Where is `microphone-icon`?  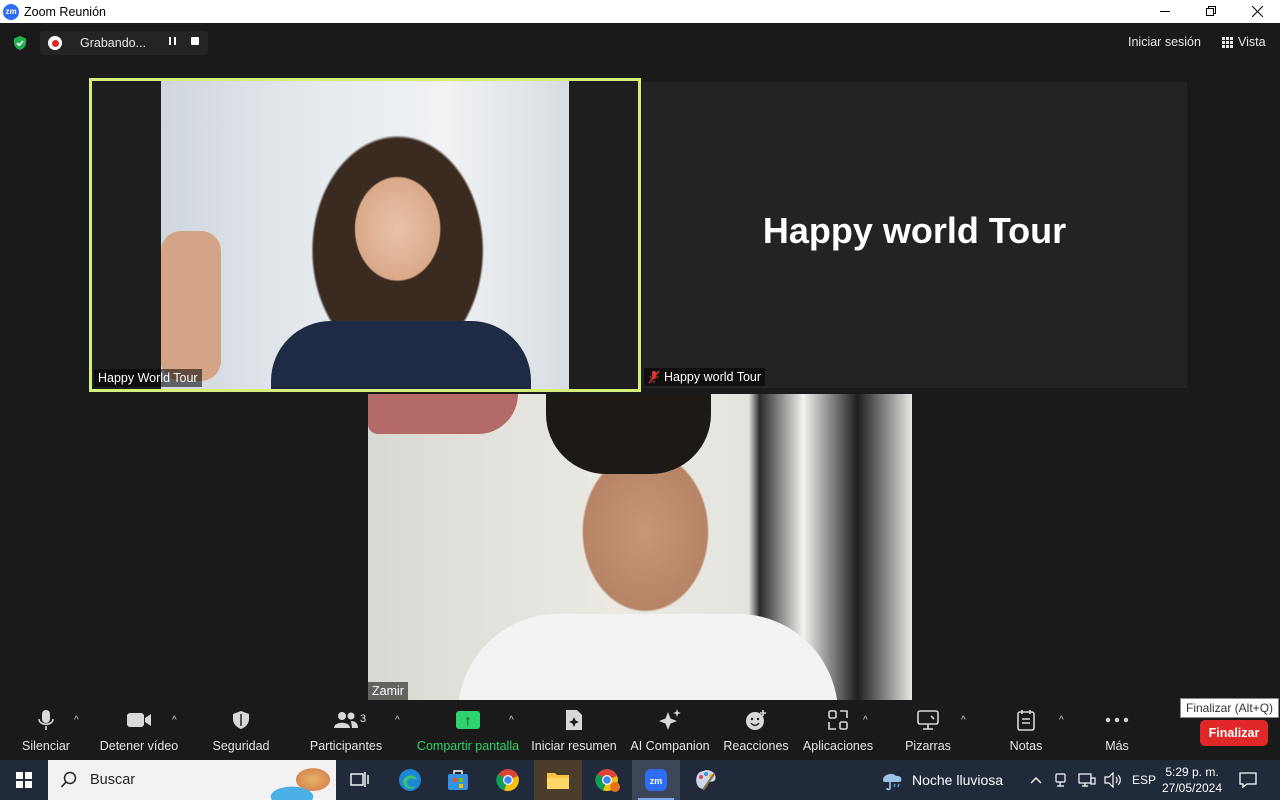
microphone-icon is located at coordinates (46, 720).